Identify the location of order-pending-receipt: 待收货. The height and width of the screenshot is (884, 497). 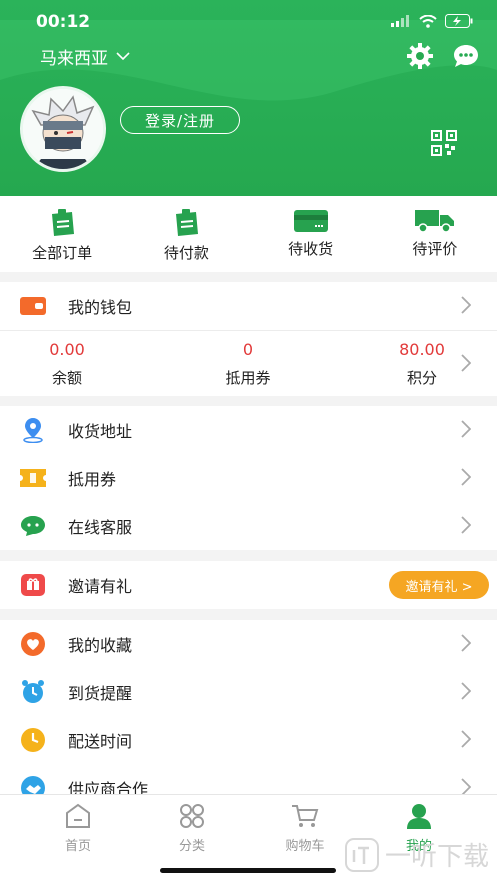
(311, 234).